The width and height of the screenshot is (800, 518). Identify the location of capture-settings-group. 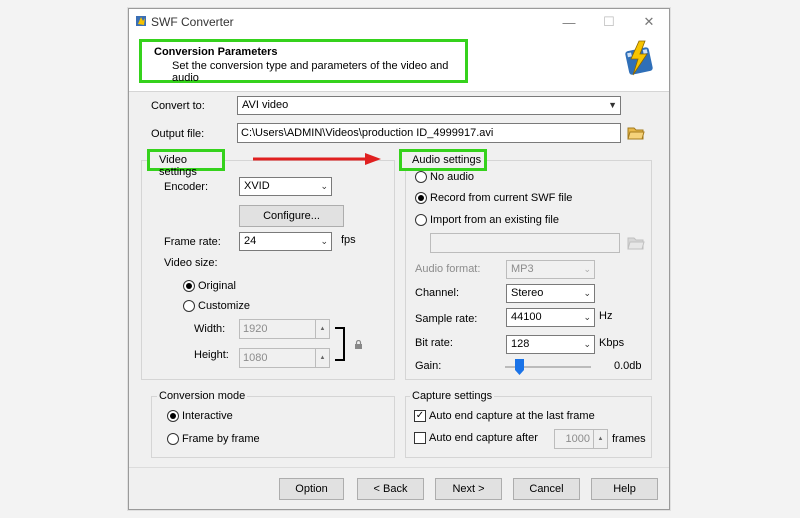
(528, 427).